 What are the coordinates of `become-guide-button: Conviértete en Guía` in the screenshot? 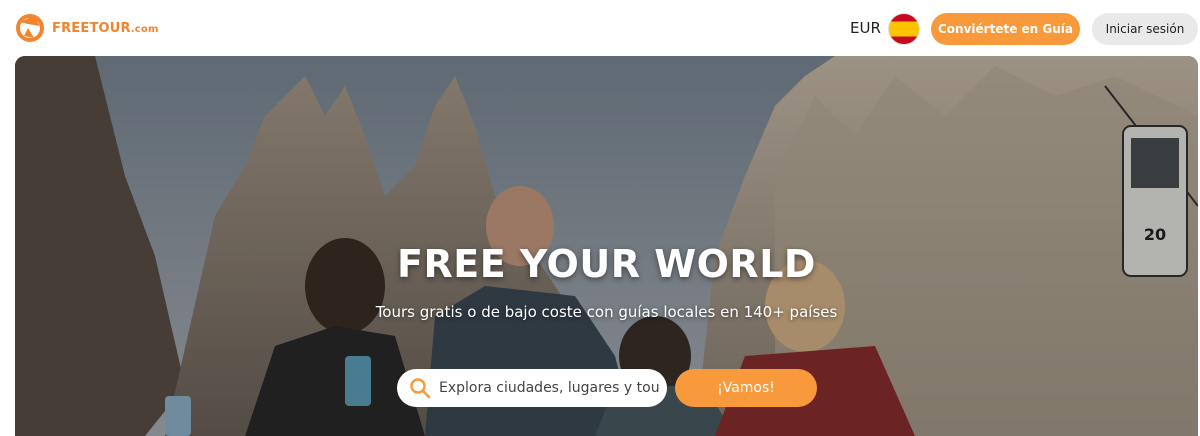 It's located at (1005, 29).